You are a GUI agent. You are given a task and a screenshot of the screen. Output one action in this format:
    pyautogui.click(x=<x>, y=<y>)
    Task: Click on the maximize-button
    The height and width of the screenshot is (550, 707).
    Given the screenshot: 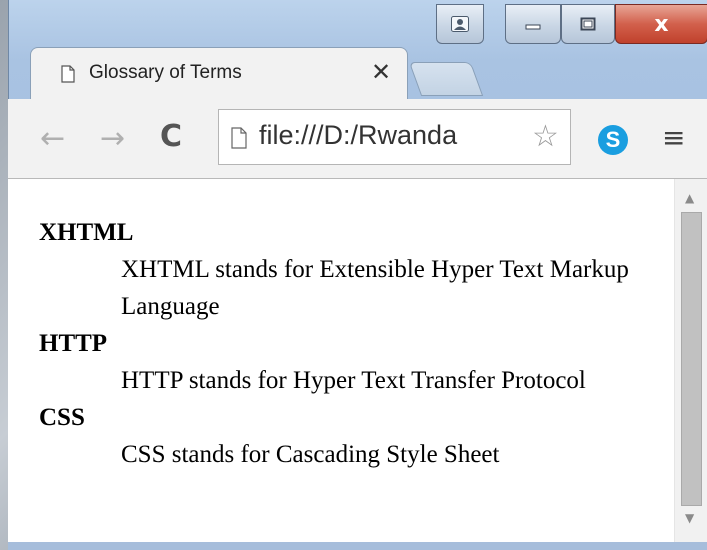 What is the action you would take?
    pyautogui.click(x=588, y=24)
    